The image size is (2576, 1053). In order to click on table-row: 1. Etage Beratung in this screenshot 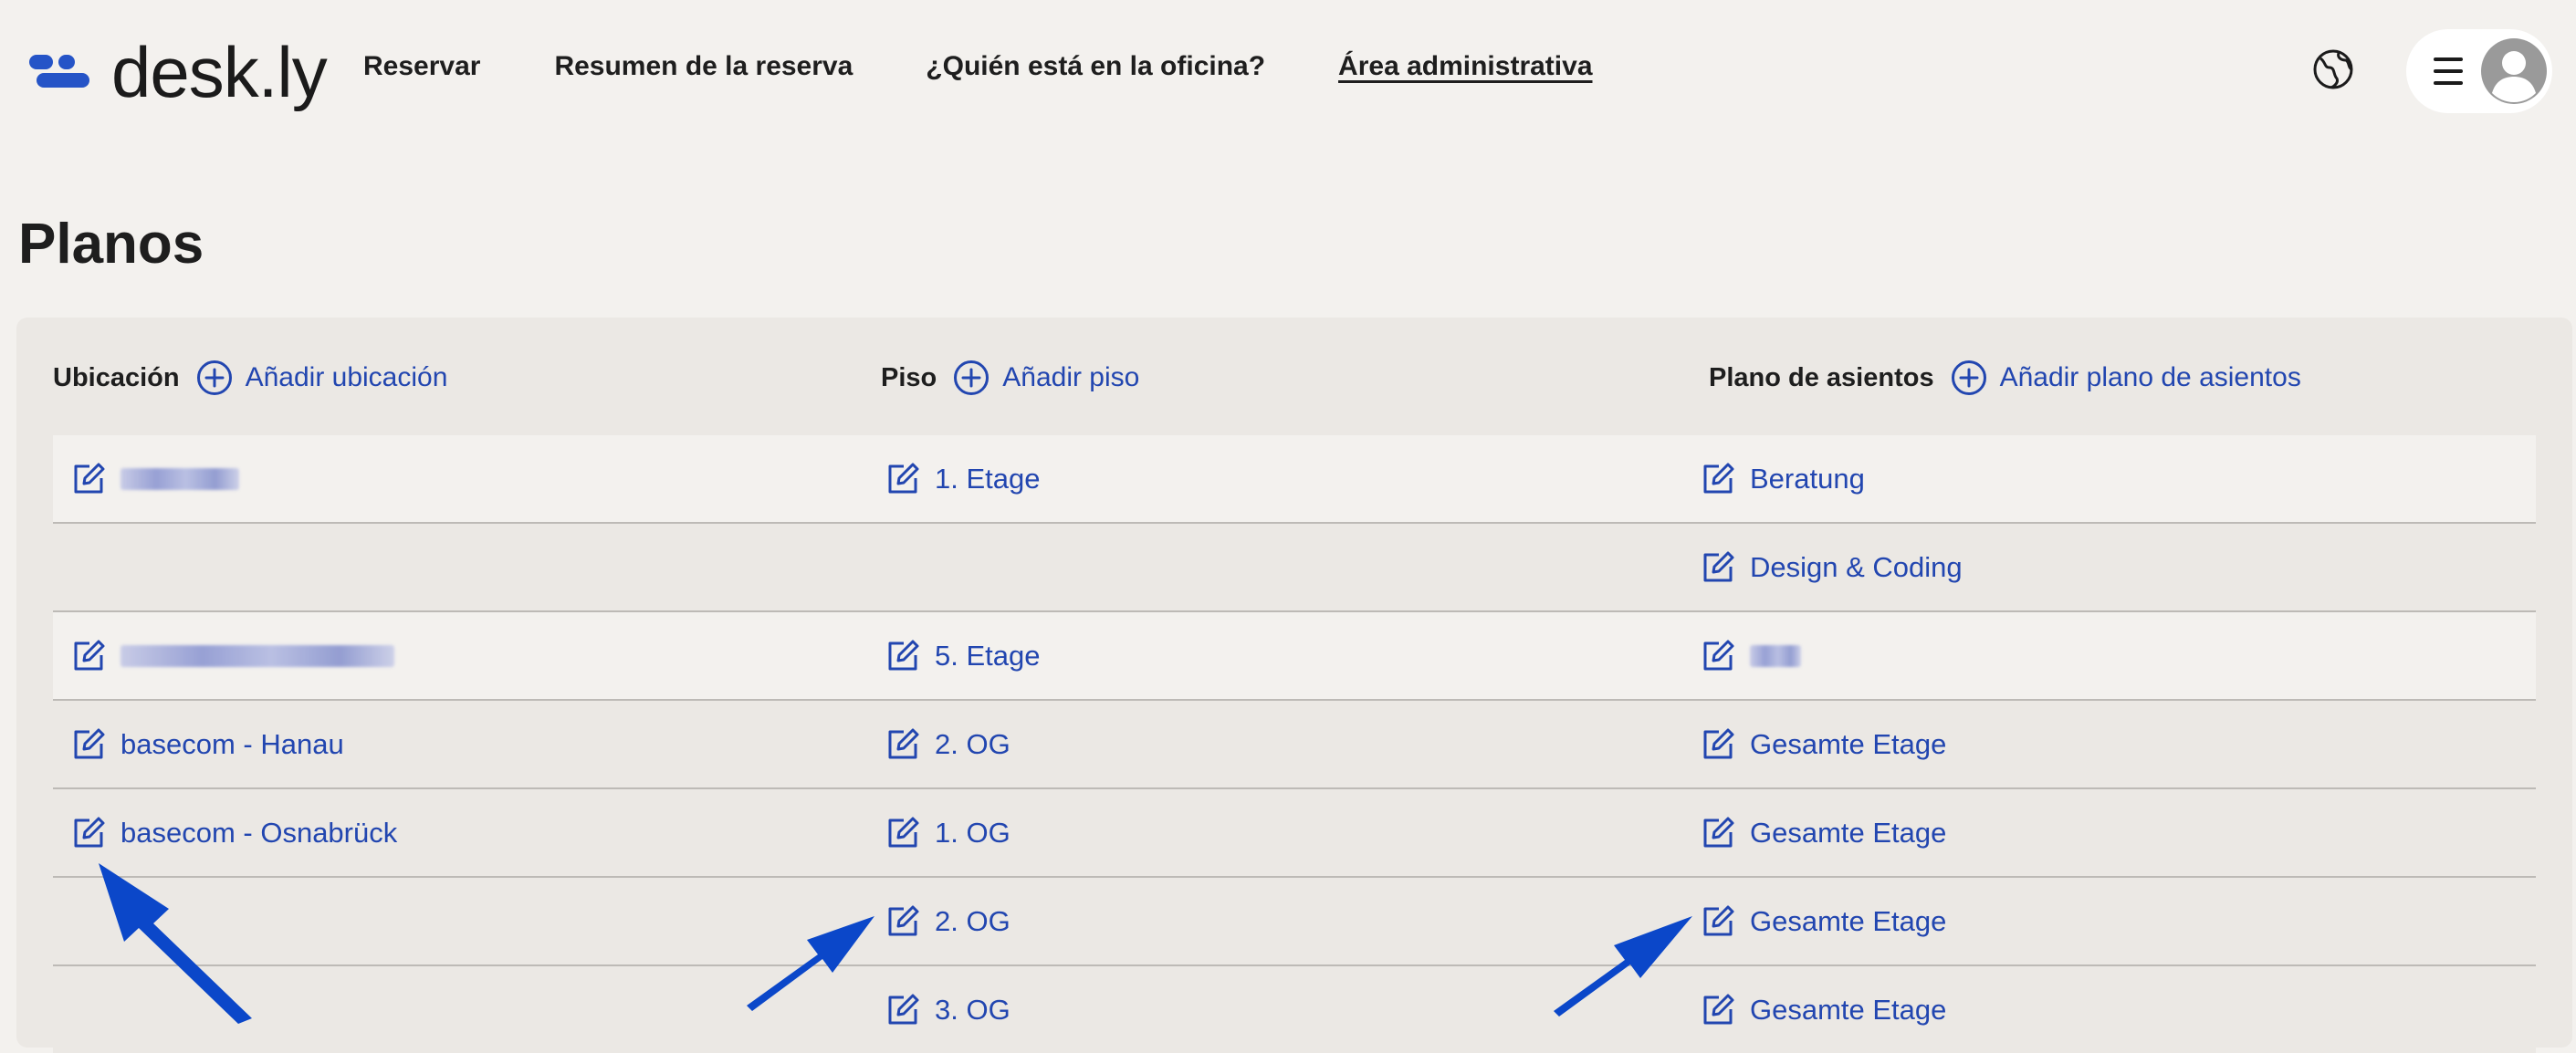, I will do `click(1294, 479)`.